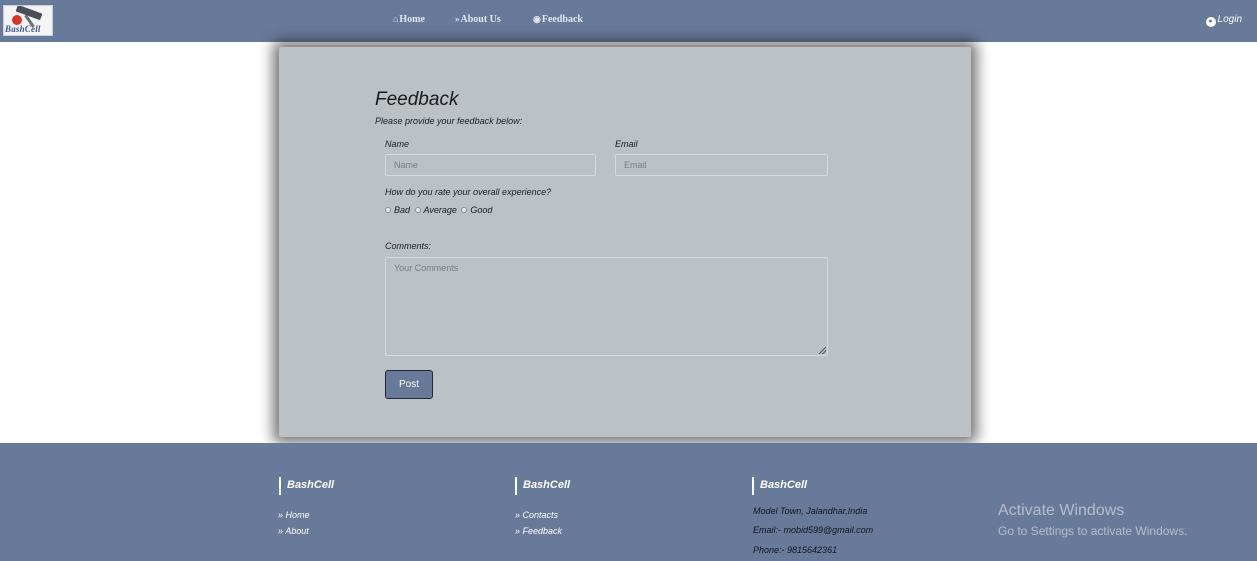 The height and width of the screenshot is (561, 1257). What do you see at coordinates (810, 511) in the screenshot?
I see `footer-address: Model Town, Jalandhar,India` at bounding box center [810, 511].